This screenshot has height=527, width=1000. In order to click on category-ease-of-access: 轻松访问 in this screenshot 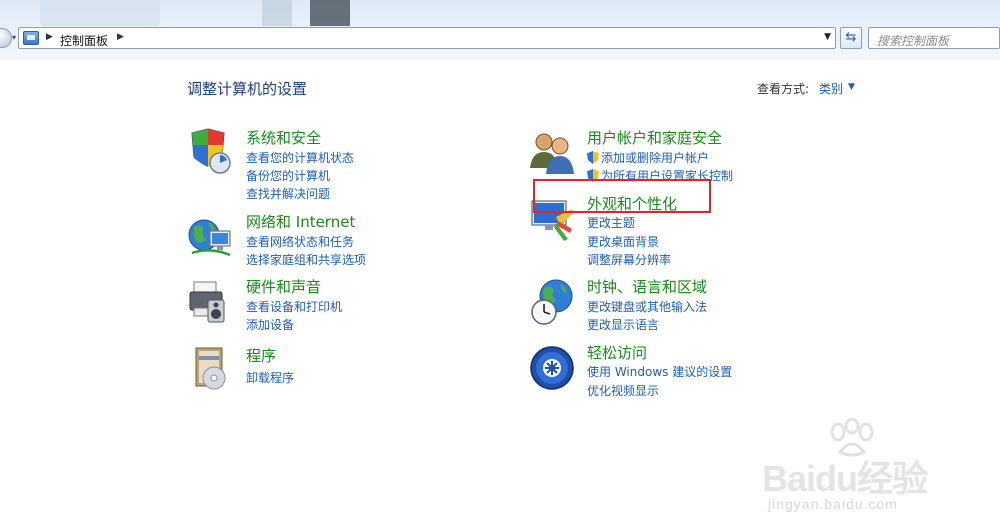, I will do `click(617, 352)`.